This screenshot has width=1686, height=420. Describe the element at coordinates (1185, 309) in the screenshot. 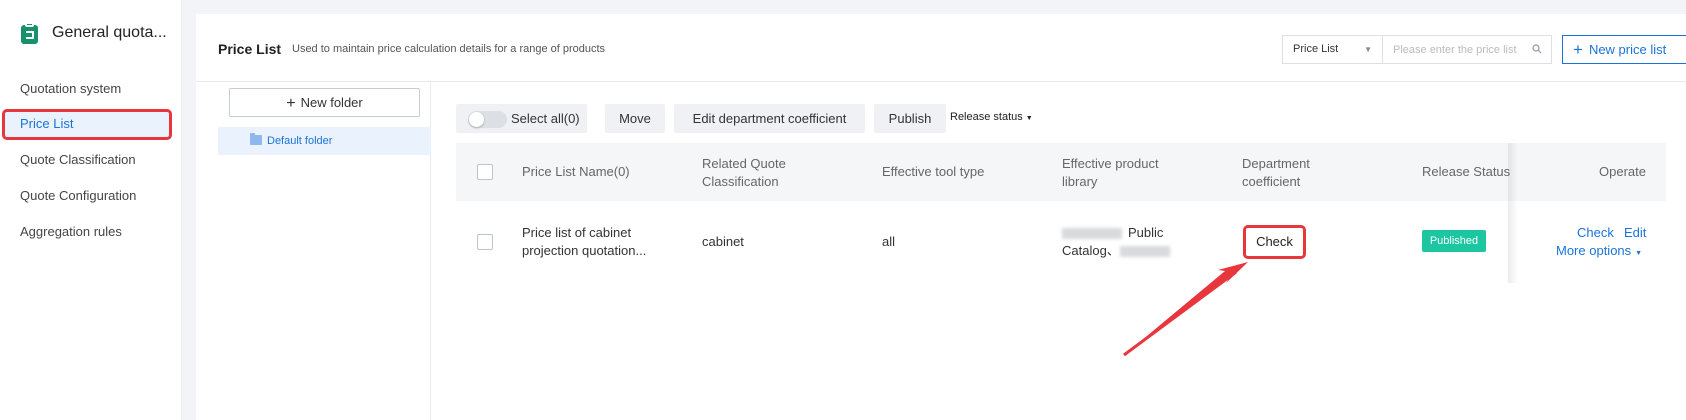

I see `annotation-arrow-icon` at that location.